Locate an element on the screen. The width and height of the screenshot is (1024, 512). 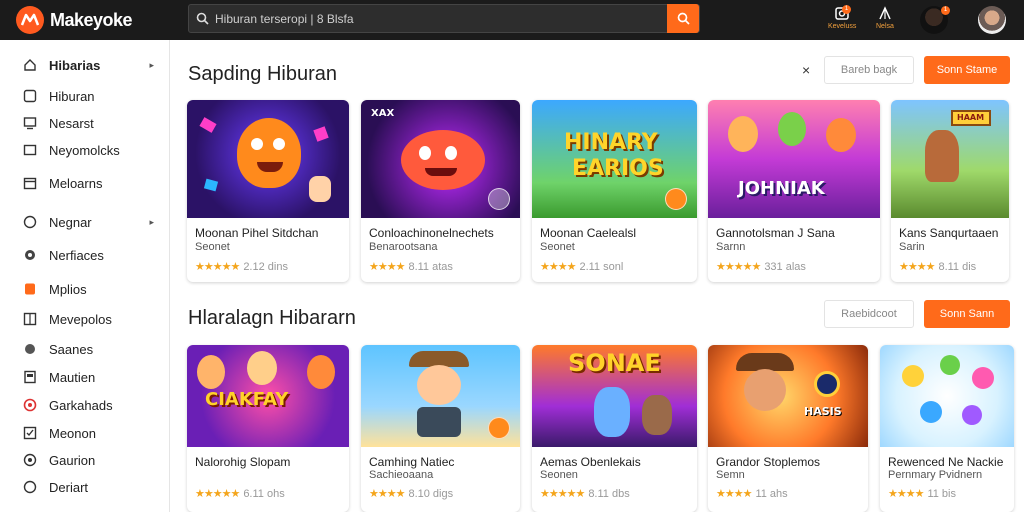
search-button is located at coordinates (683, 18).